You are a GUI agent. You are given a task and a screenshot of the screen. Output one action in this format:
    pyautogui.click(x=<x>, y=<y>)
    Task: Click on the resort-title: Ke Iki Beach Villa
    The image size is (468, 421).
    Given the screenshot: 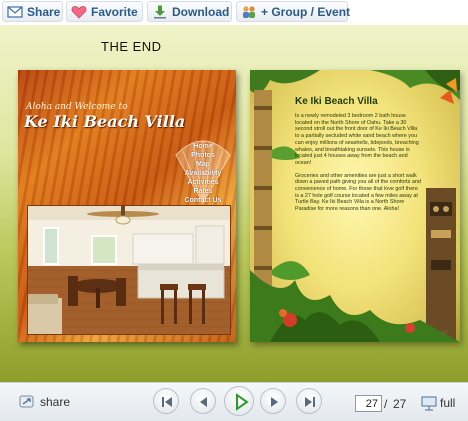 What is the action you would take?
    pyautogui.click(x=105, y=121)
    